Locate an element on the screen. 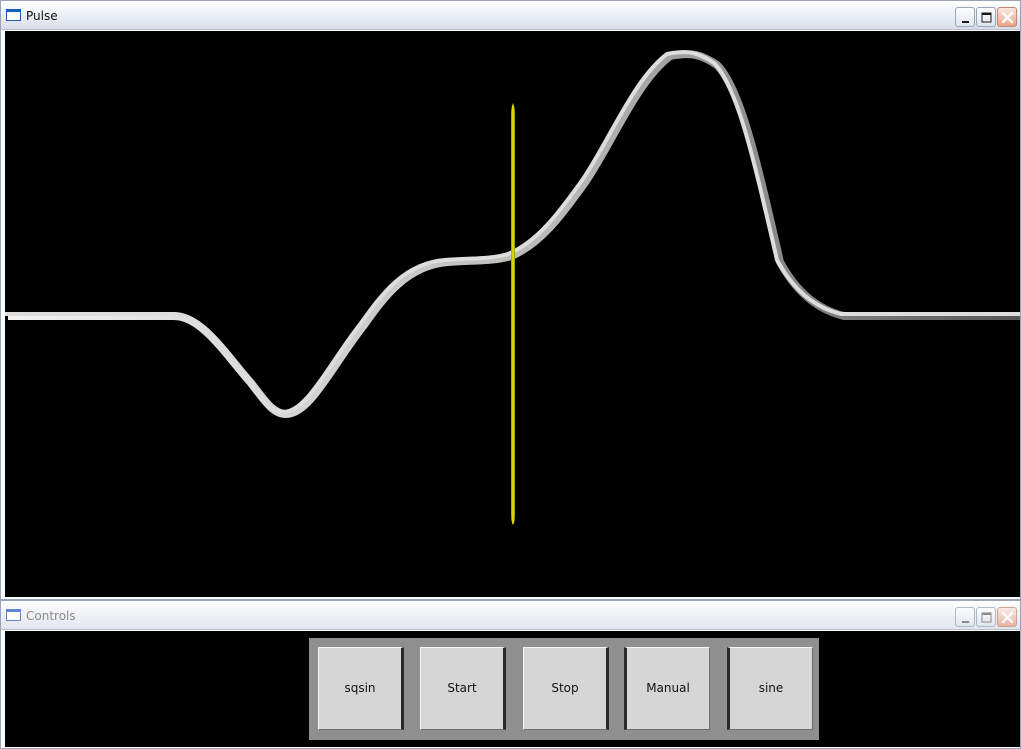  manual-button: Manual is located at coordinates (667, 688).